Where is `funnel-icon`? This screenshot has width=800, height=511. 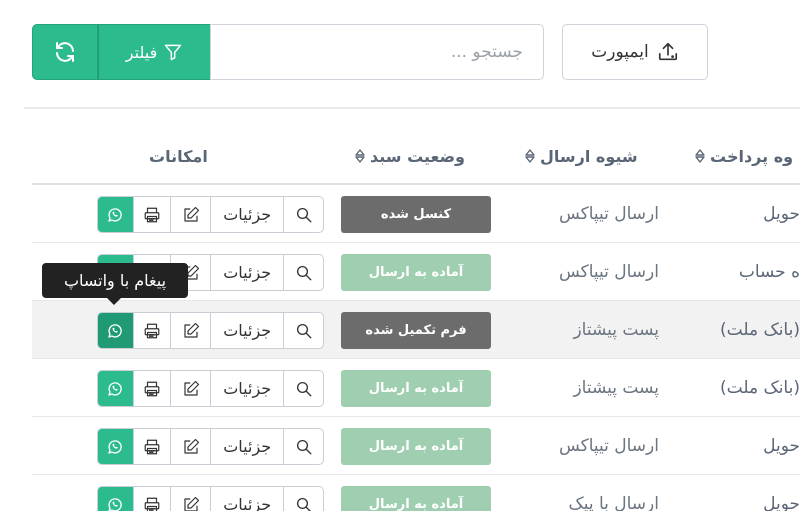
funnel-icon is located at coordinates (173, 52).